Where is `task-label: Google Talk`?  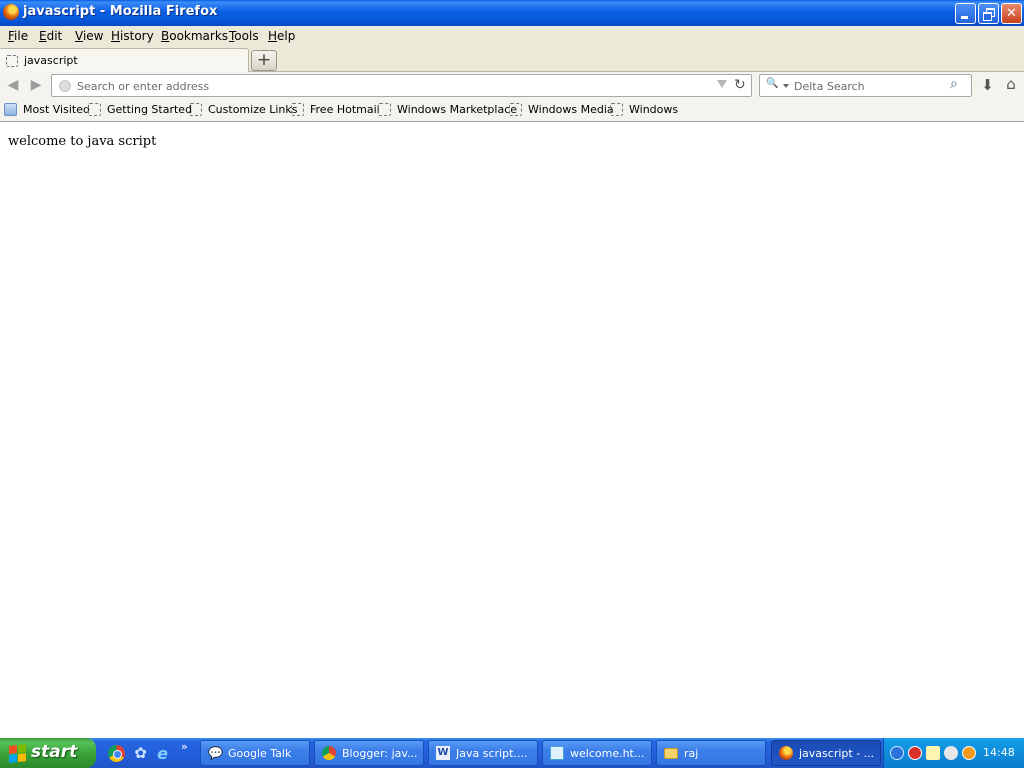 task-label: Google Talk is located at coordinates (260, 753).